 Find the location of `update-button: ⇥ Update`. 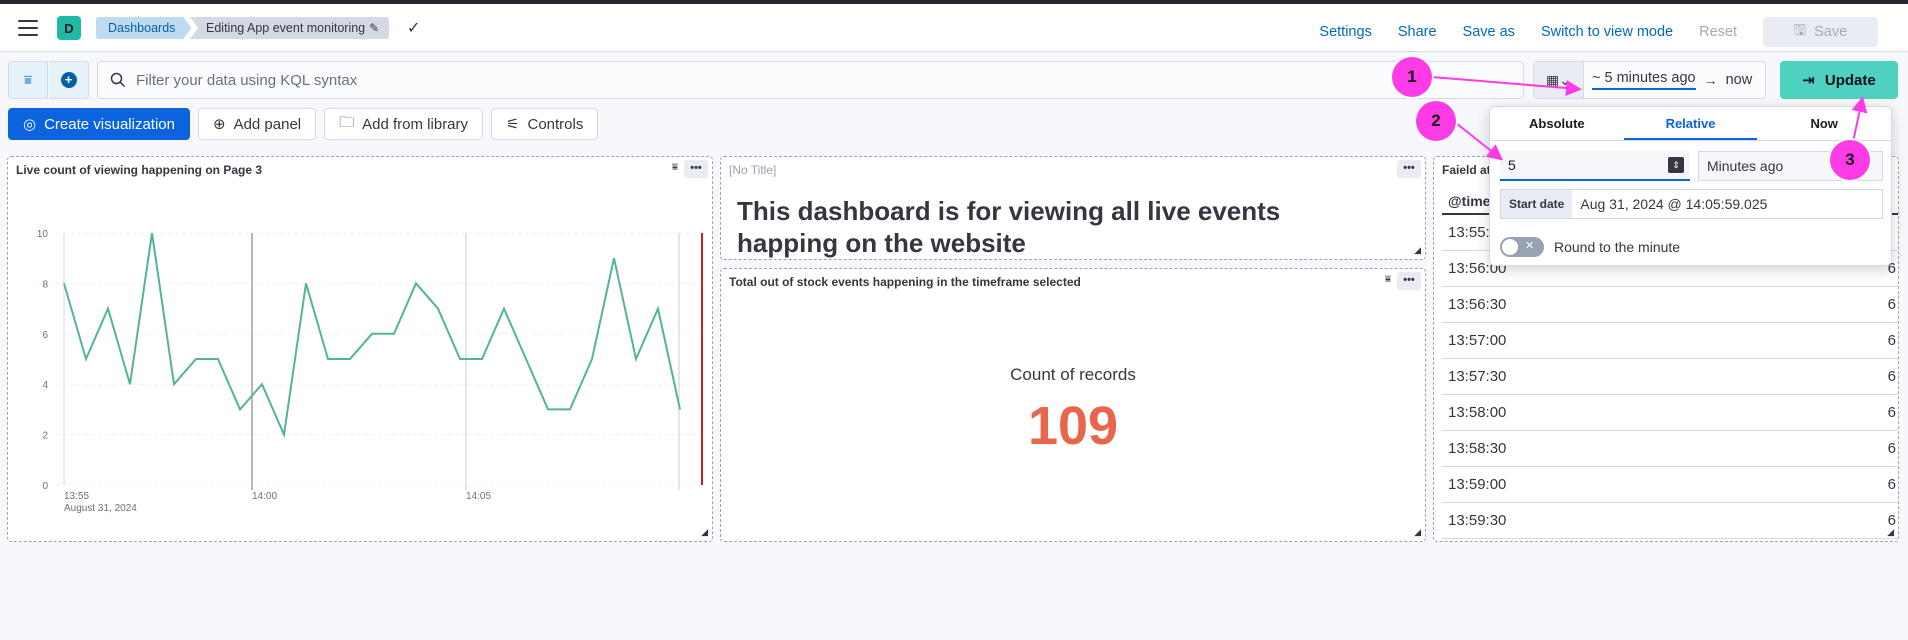

update-button: ⇥ Update is located at coordinates (1839, 80).